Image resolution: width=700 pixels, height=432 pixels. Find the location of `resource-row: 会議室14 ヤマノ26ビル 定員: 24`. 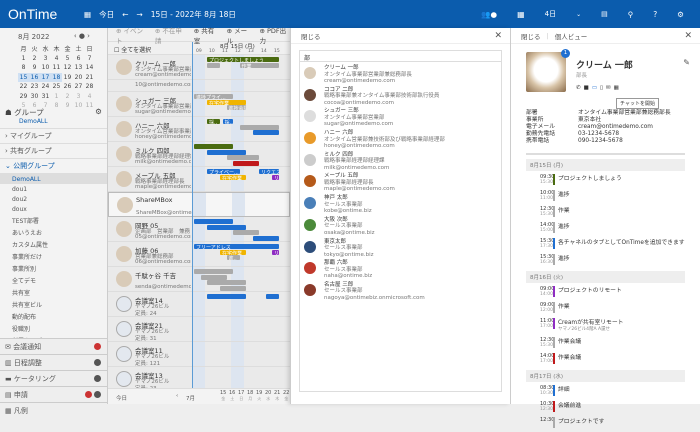

resource-row: 会議室14 ヤマノ26ビル 定員: 24 is located at coordinates (199, 304).